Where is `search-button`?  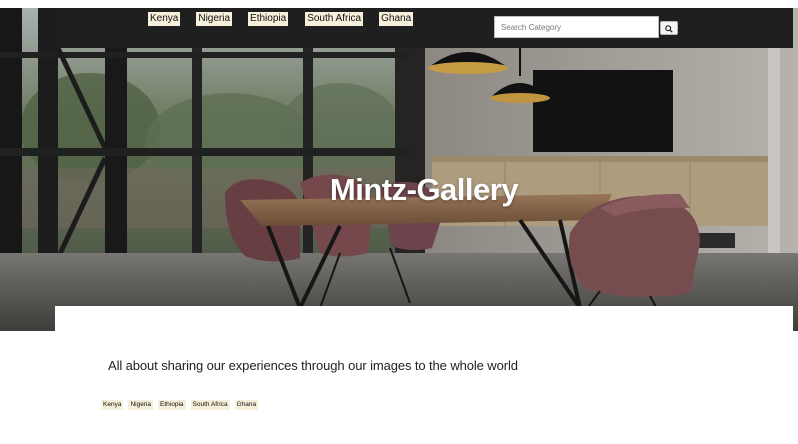 search-button is located at coordinates (669, 28).